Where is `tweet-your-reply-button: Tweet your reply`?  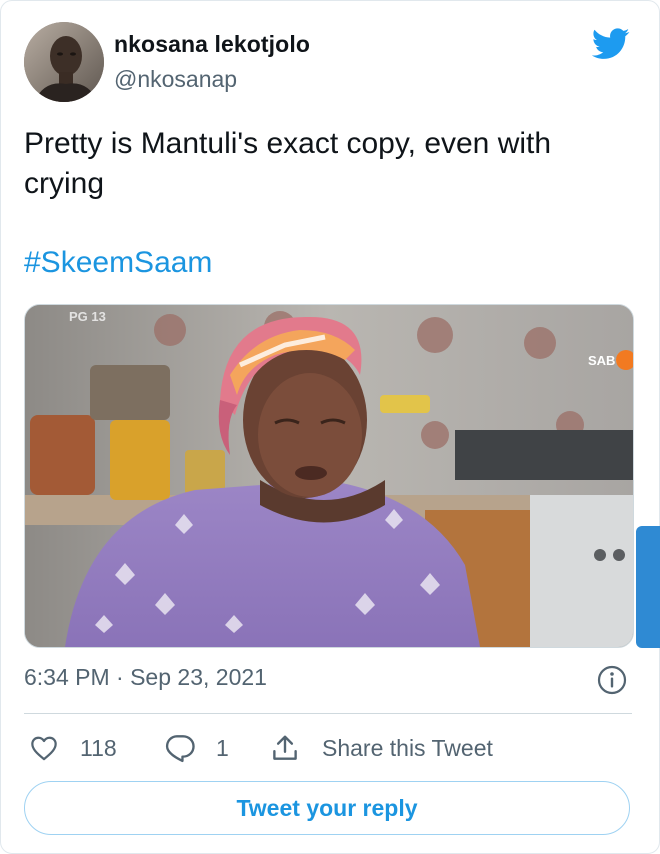
tweet-your-reply-button: Tweet your reply is located at coordinates (327, 808).